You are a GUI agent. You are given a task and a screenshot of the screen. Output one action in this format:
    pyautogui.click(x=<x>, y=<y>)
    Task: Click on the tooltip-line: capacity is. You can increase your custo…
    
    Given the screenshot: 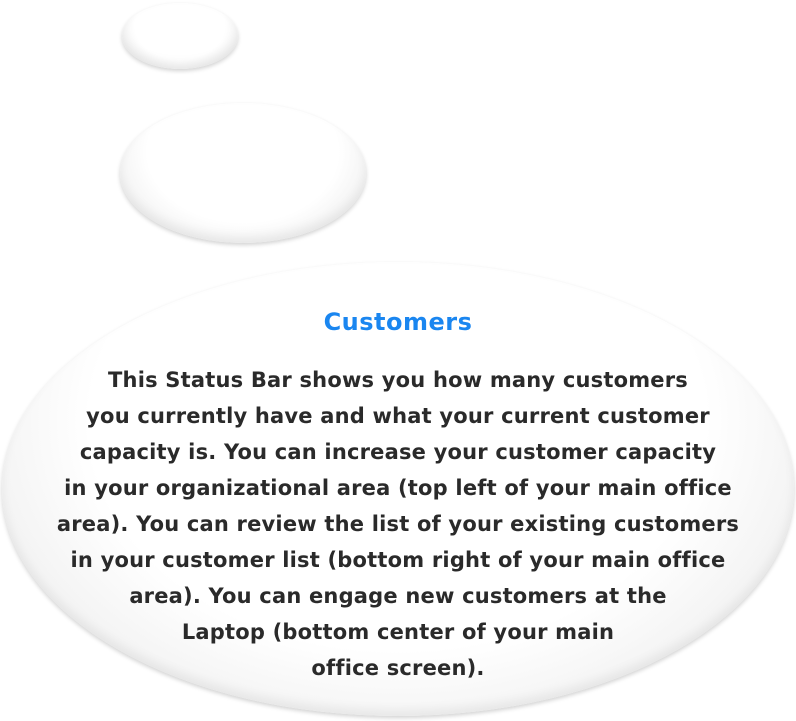 What is the action you would take?
    pyautogui.click(x=398, y=452)
    